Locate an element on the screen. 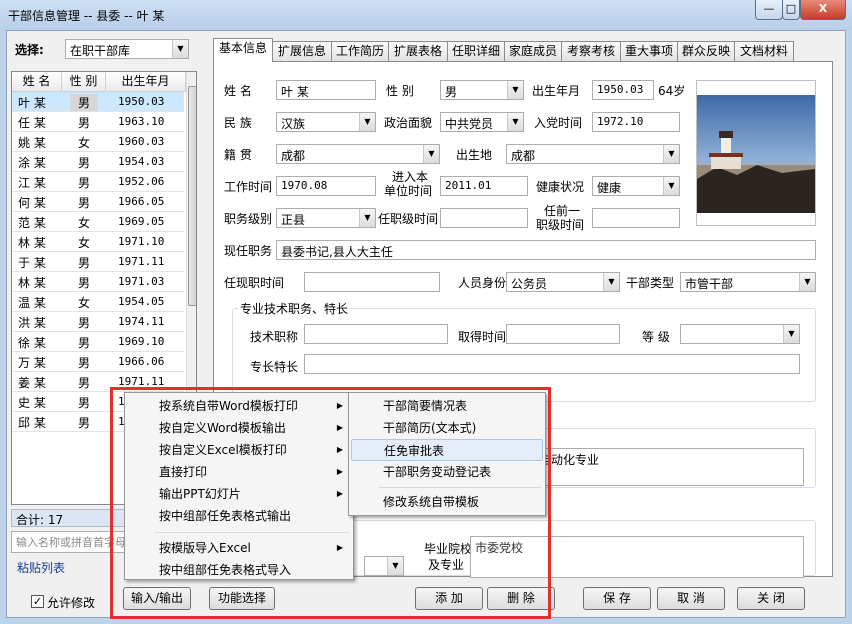 The width and height of the screenshot is (852, 624). cancel-button: 取 消 is located at coordinates (691, 598).